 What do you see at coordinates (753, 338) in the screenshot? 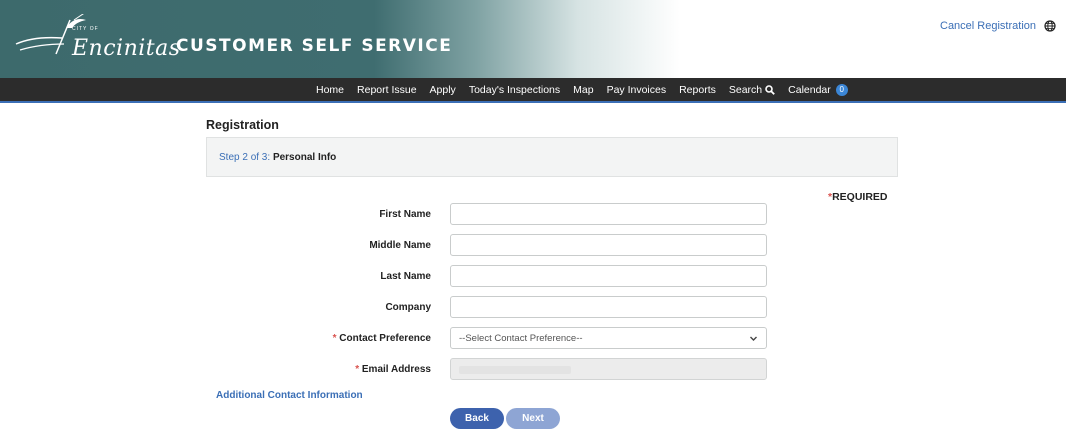
I see `chevron-down-icon` at bounding box center [753, 338].